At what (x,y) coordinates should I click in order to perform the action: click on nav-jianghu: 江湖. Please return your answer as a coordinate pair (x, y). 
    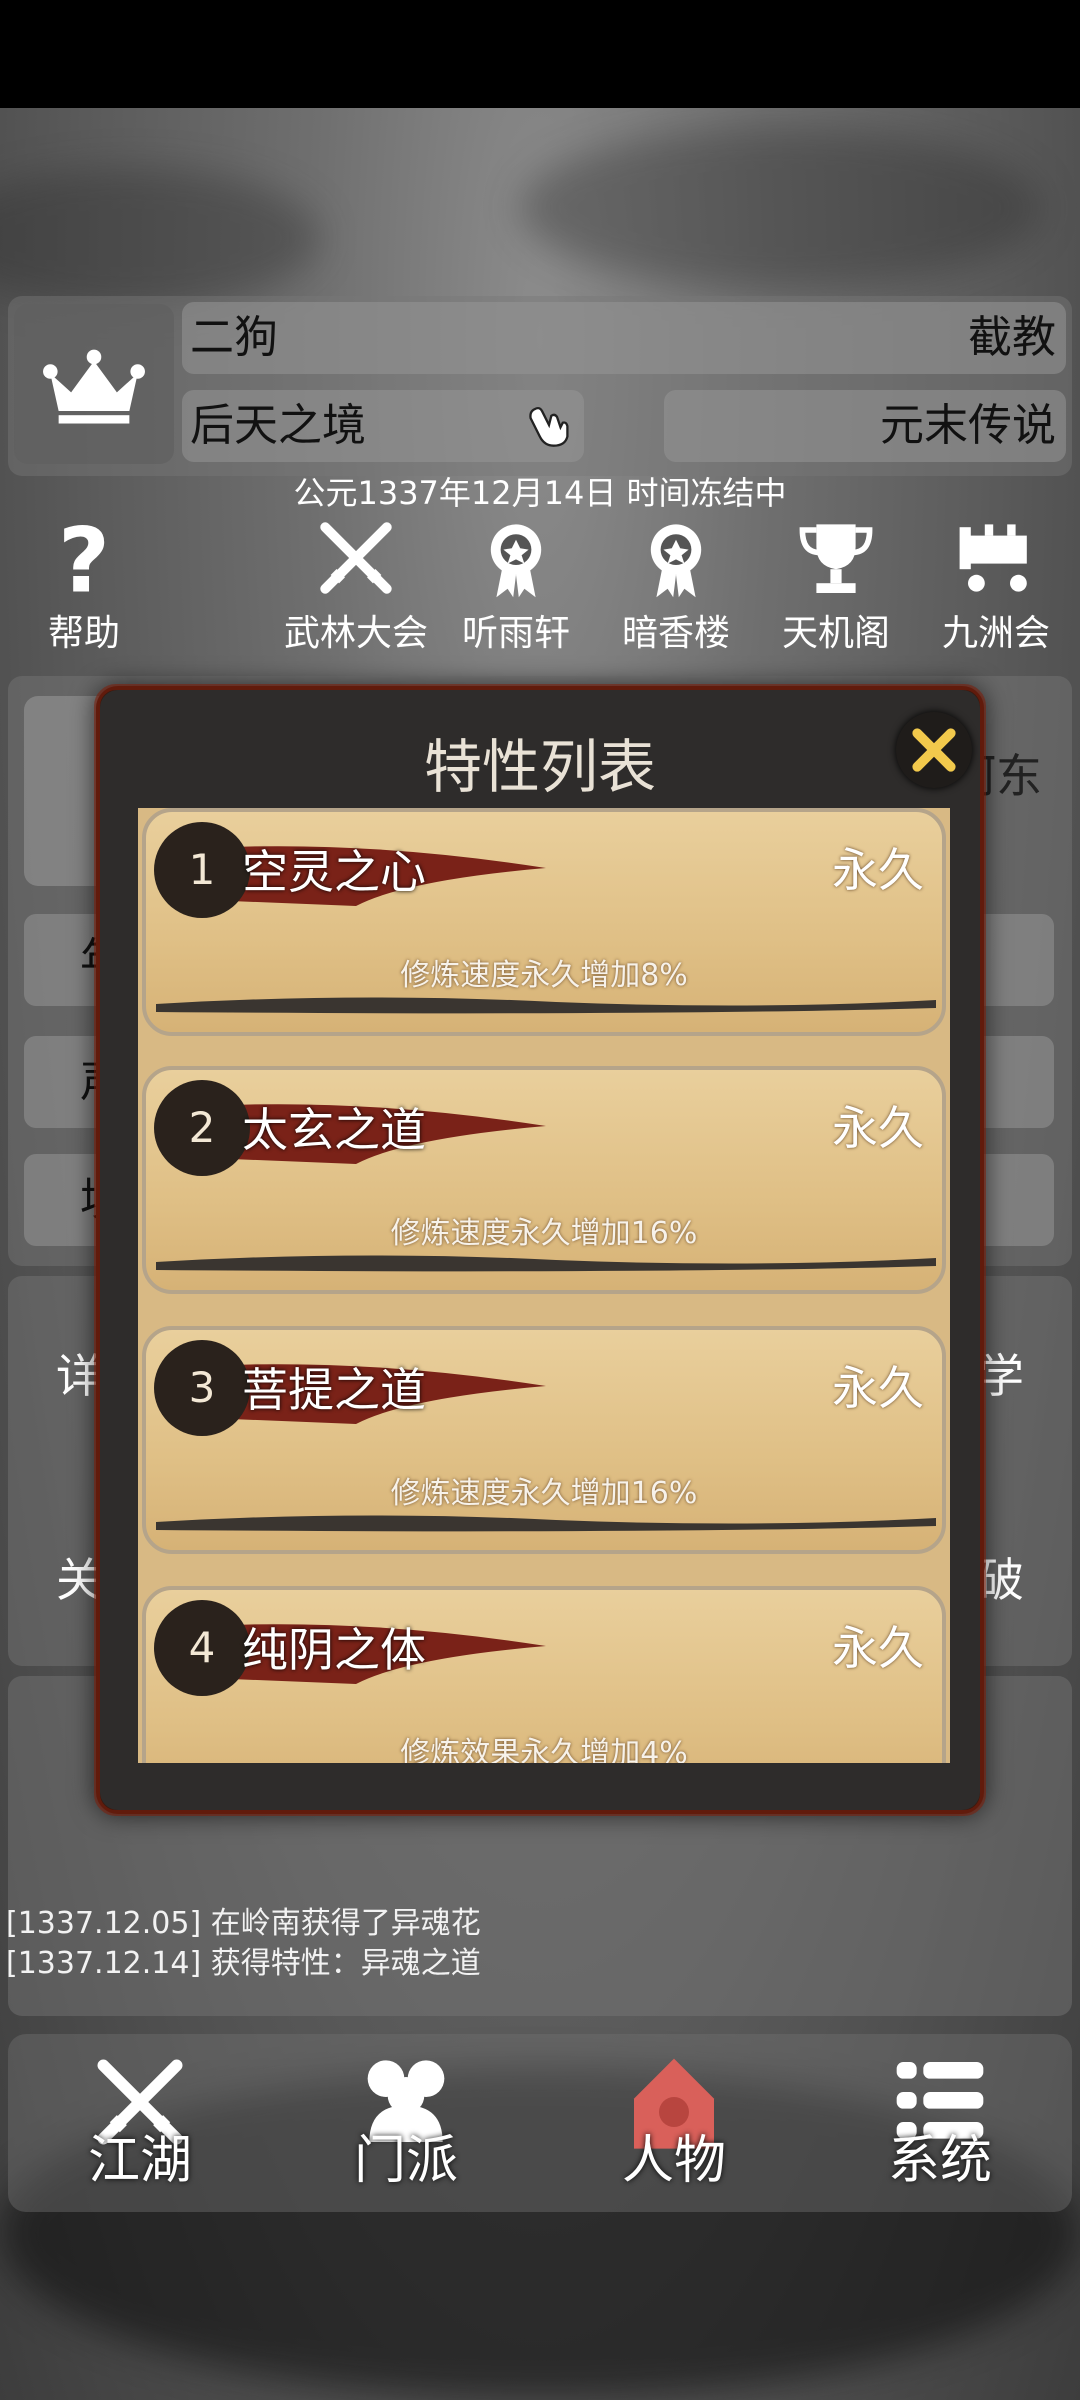
    Looking at the image, I should click on (140, 2122).